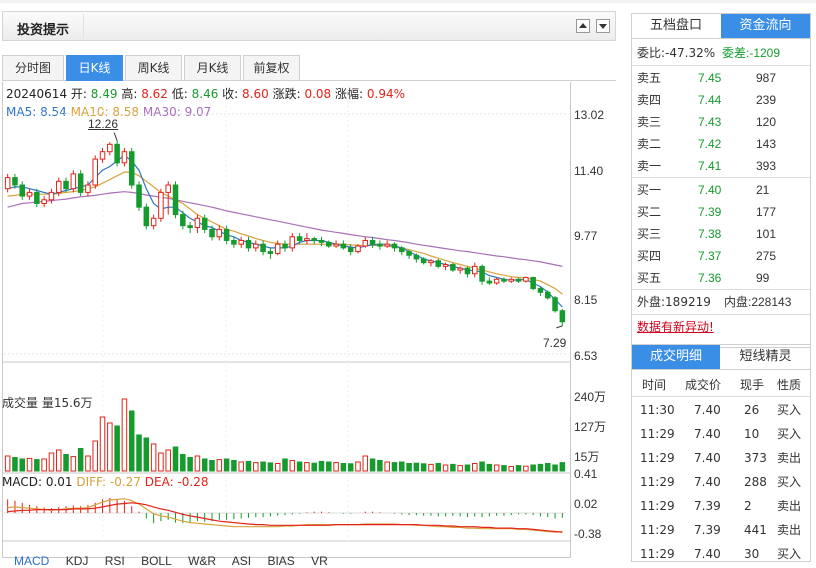  What do you see at coordinates (710, 144) in the screenshot?
I see `ask-price: 7.42` at bounding box center [710, 144].